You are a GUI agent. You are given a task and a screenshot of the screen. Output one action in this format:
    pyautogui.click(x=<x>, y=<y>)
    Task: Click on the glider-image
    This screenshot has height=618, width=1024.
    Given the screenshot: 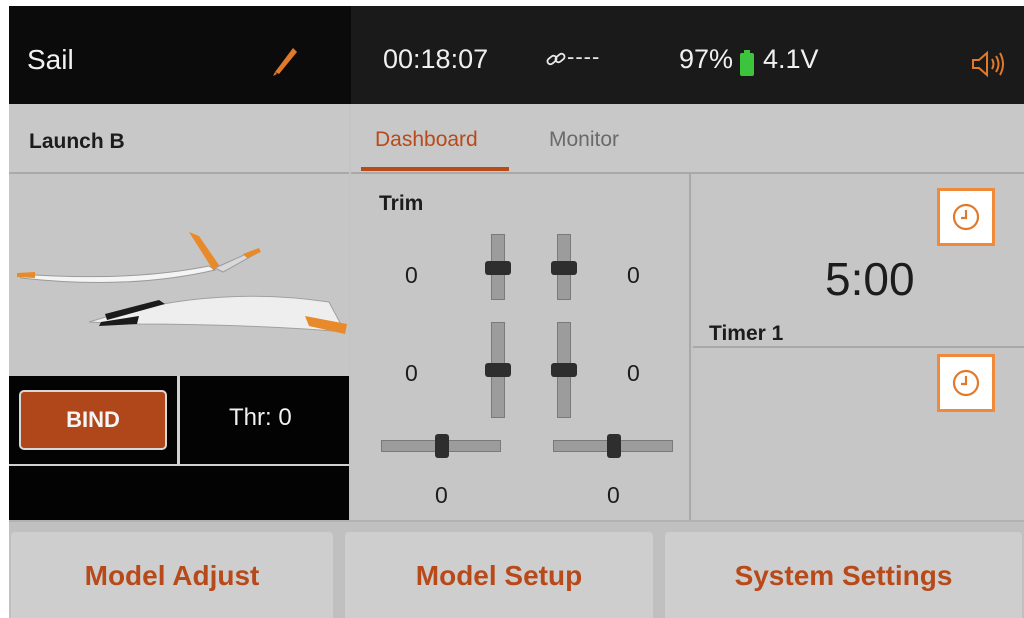 What is the action you would take?
    pyautogui.click(x=182, y=283)
    